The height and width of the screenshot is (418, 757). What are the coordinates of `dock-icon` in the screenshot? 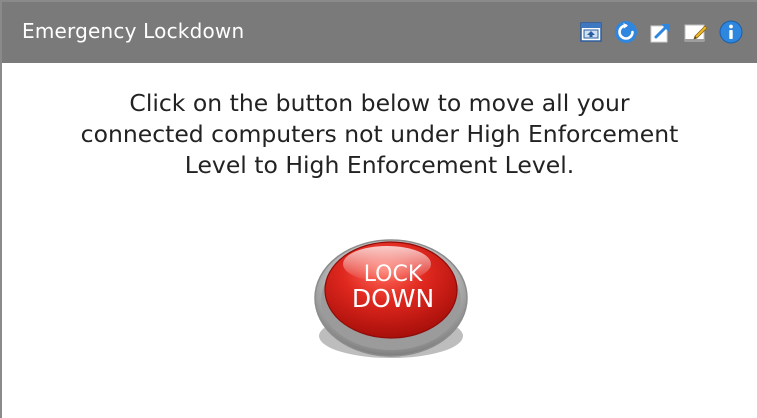 It's located at (591, 32).